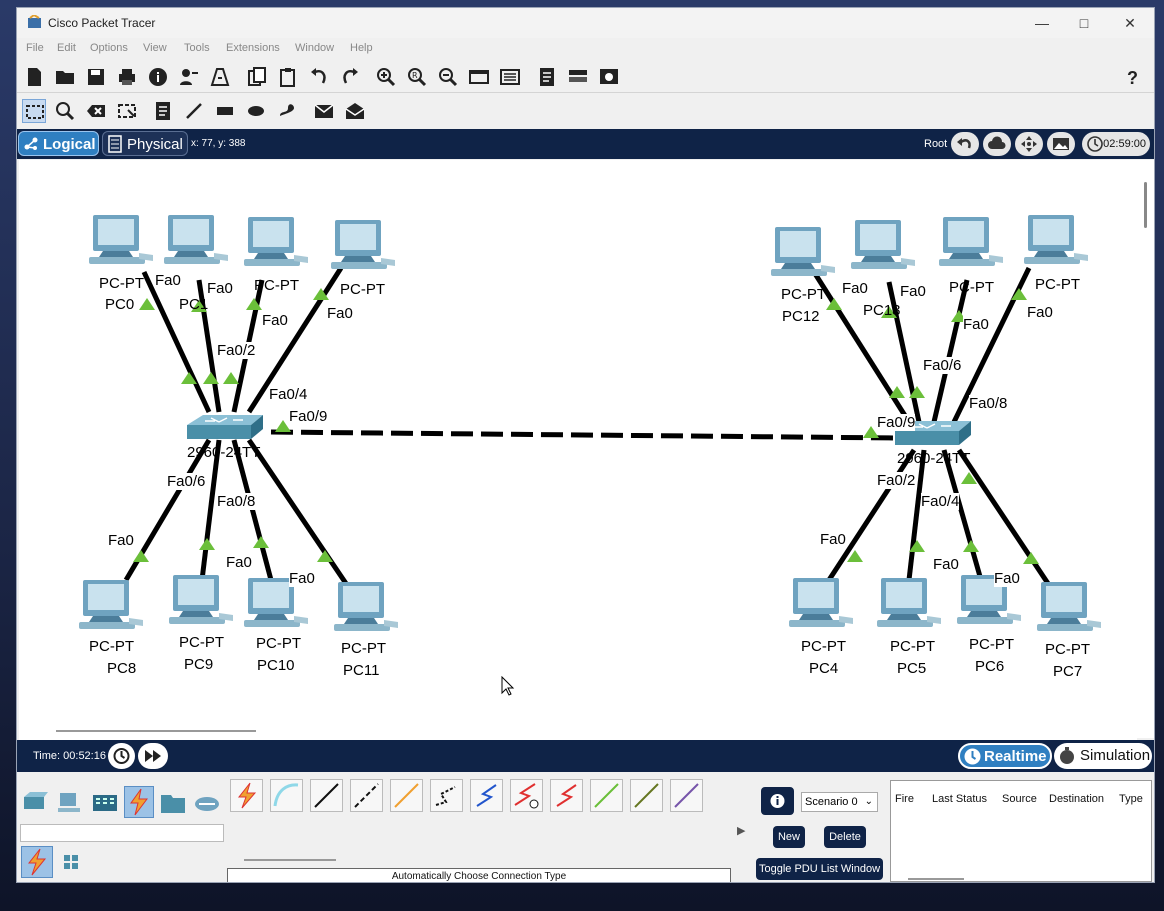  What do you see at coordinates (66, 48) in the screenshot?
I see `menu-edit: Edit` at bounding box center [66, 48].